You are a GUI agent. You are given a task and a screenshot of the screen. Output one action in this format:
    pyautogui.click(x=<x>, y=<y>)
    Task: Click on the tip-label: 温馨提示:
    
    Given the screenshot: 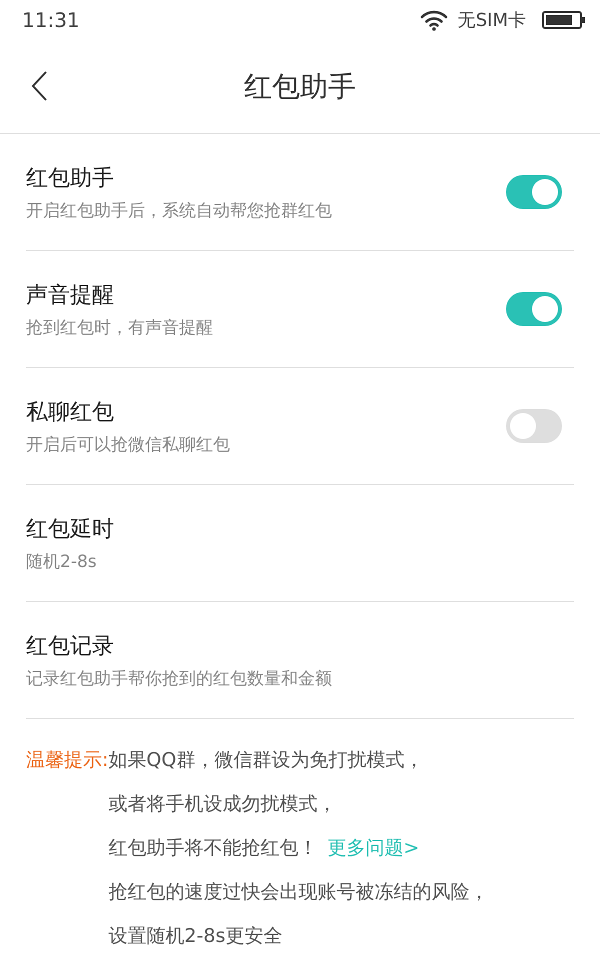 What is the action you would take?
    pyautogui.click(x=67, y=760)
    